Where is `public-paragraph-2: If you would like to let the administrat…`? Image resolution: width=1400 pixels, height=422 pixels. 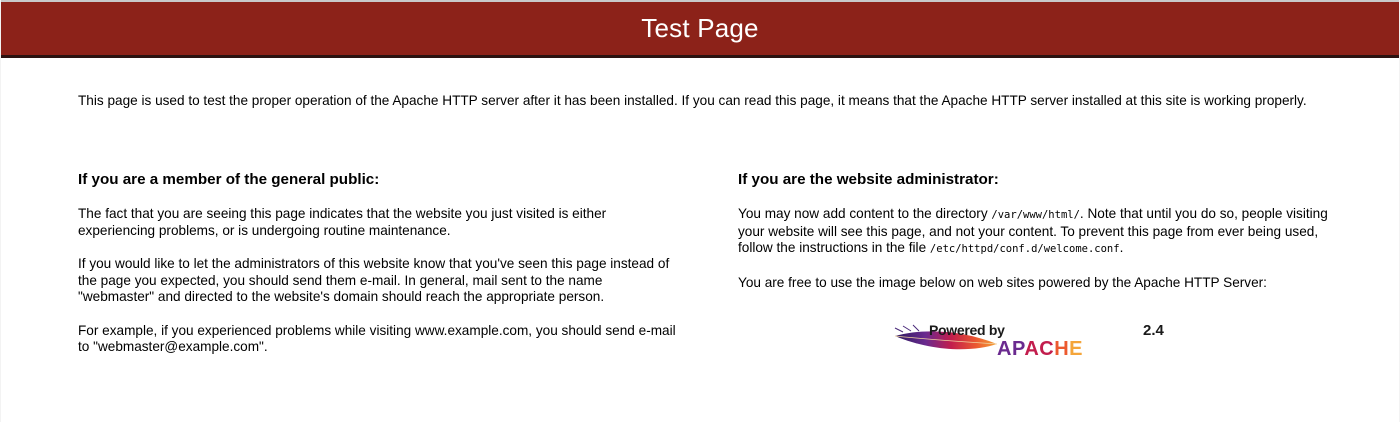
public-paragraph-2: If you would like to let the administrat… is located at coordinates (374, 280).